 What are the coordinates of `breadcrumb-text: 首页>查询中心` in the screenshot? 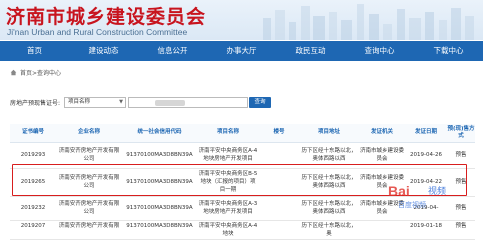 It's located at (40, 72).